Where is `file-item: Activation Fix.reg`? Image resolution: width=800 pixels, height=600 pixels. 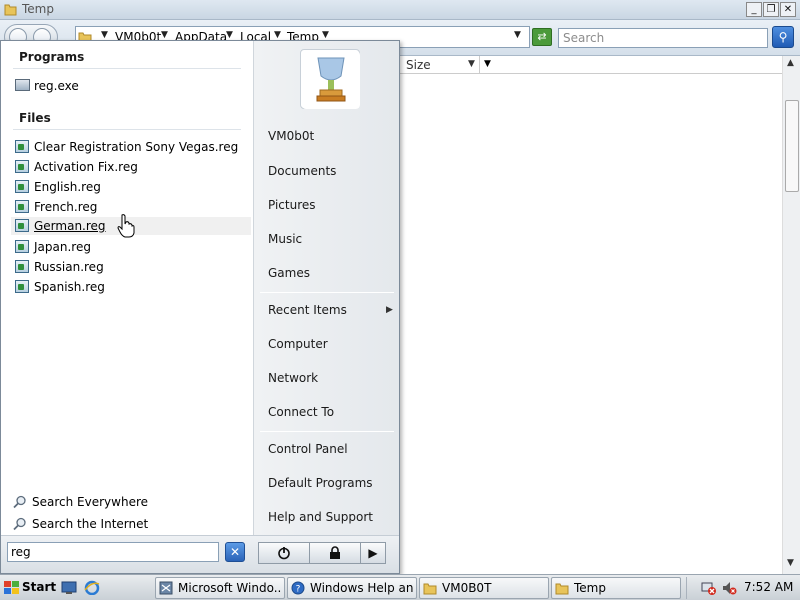
file-item: Activation Fix.reg is located at coordinates (133, 167).